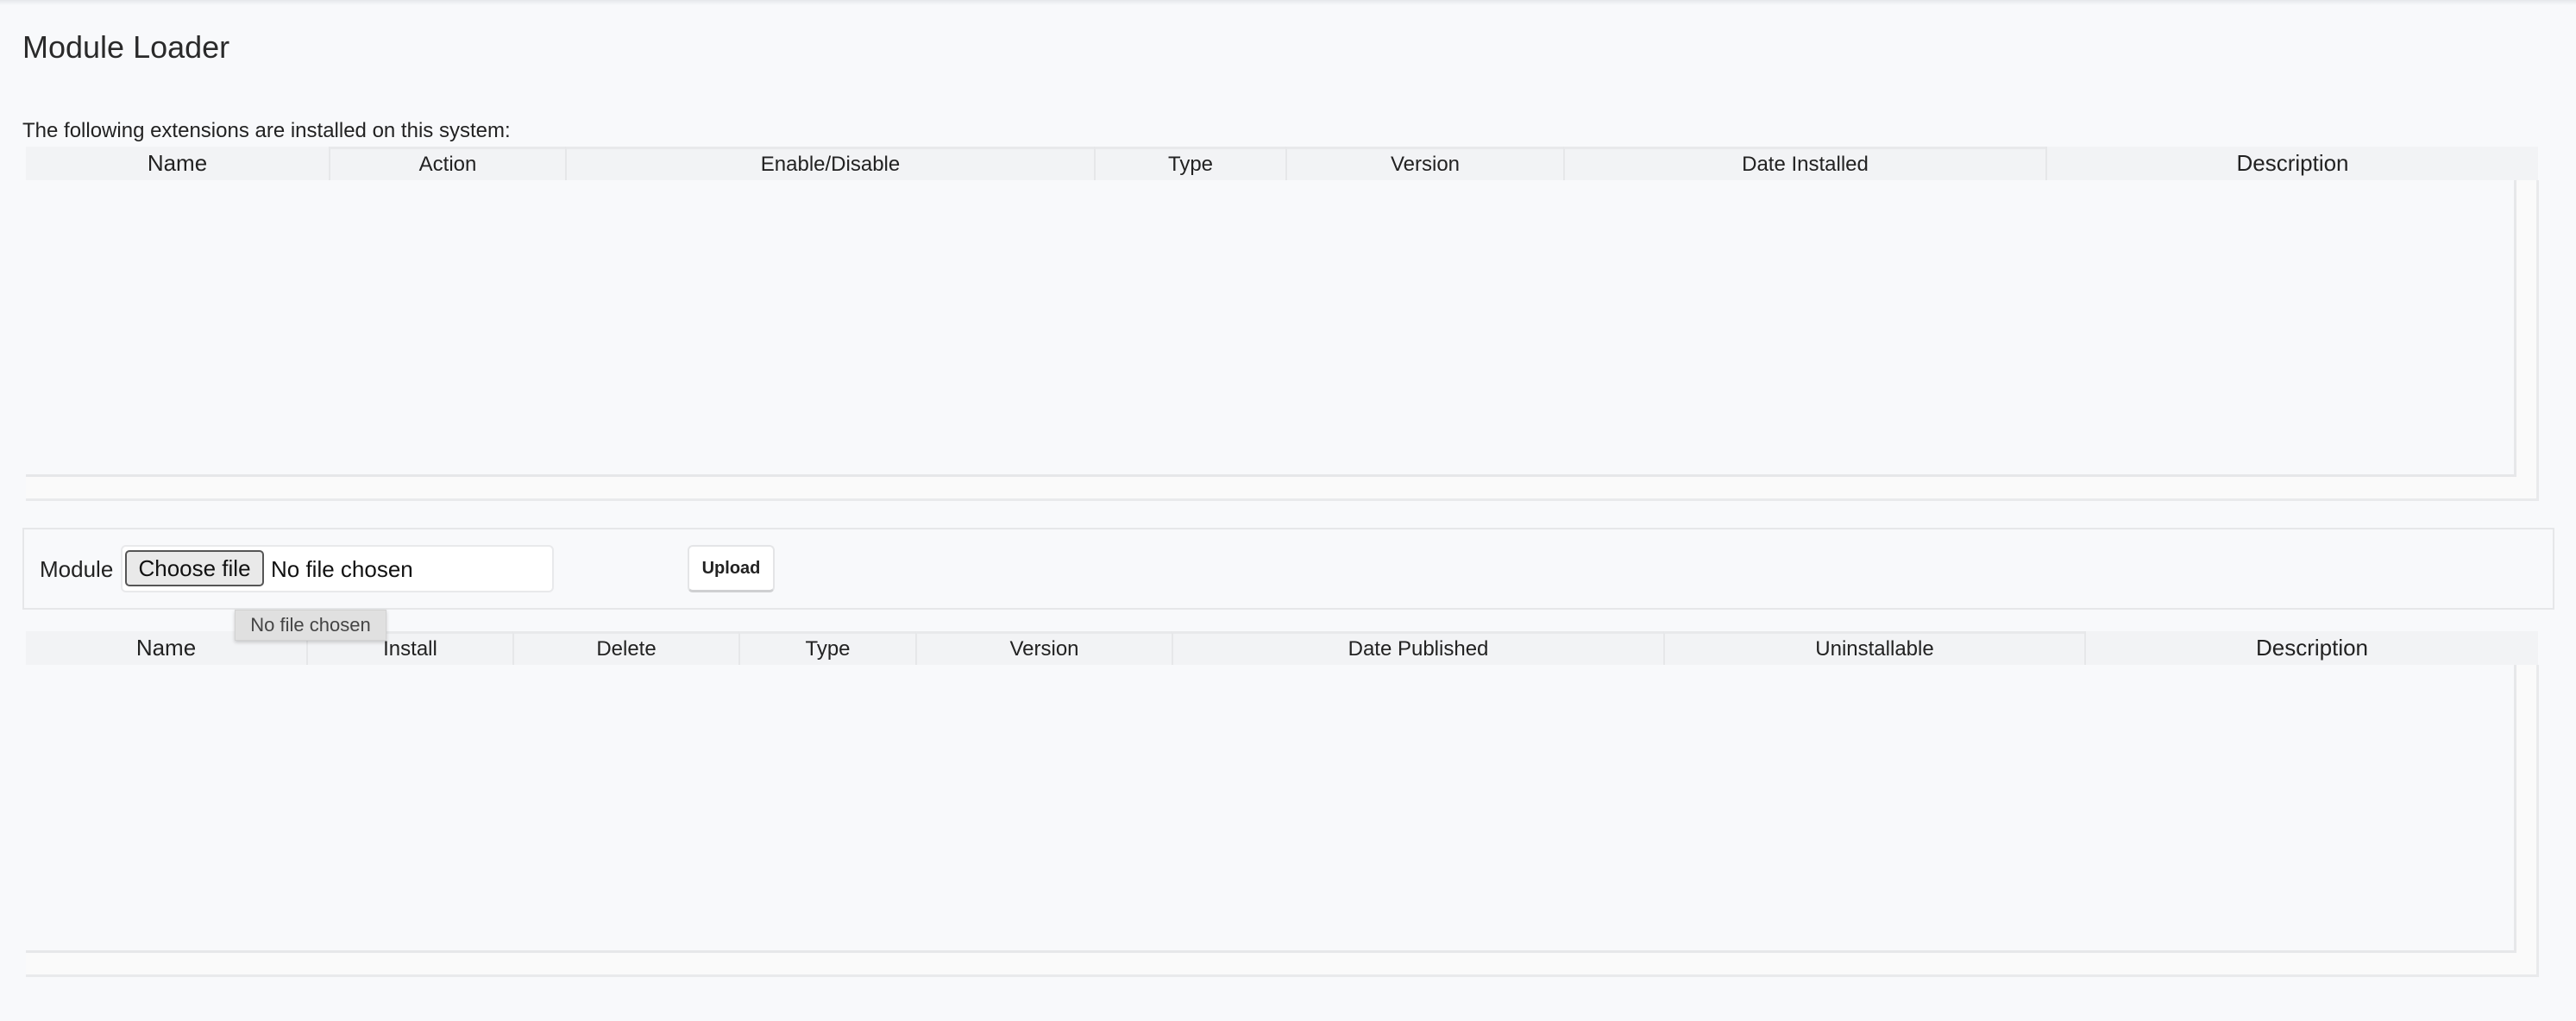  I want to click on column-header-delete: Delete, so click(625, 648).